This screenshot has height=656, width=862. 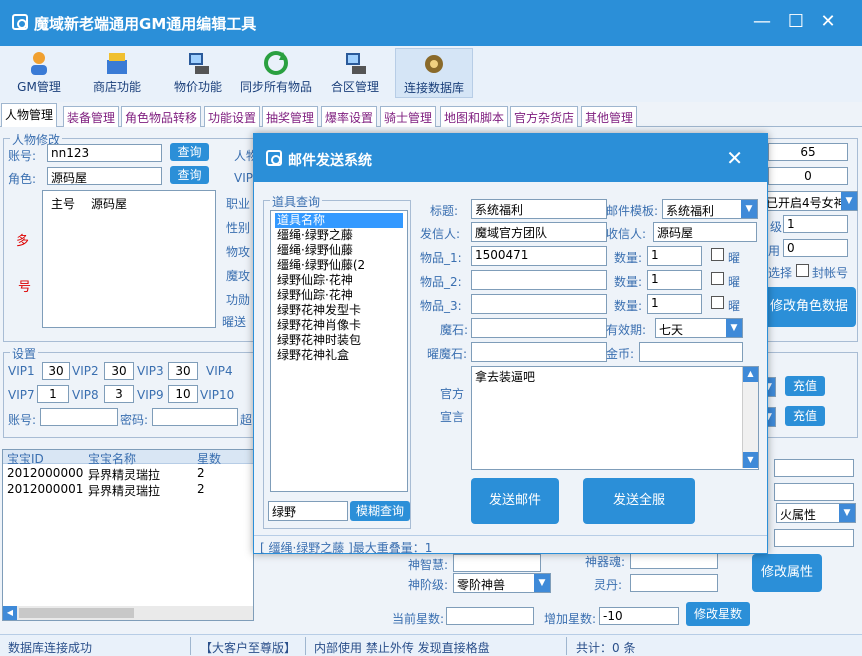 What do you see at coordinates (710, 209) in the screenshot?
I see `template-dropdown: 系统福利 ▼` at bounding box center [710, 209].